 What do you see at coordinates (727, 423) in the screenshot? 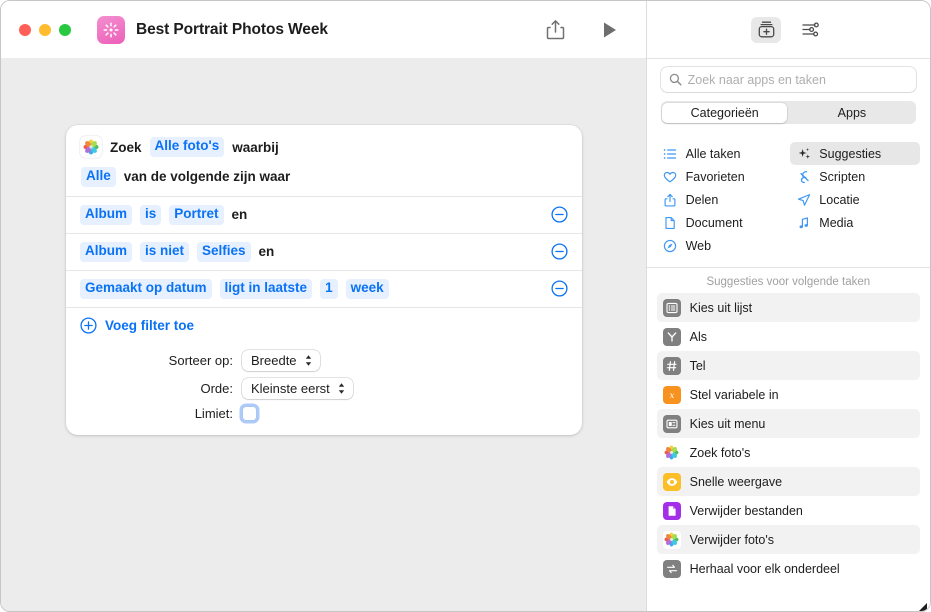
I see `list-item-label: Kies uit menu` at bounding box center [727, 423].